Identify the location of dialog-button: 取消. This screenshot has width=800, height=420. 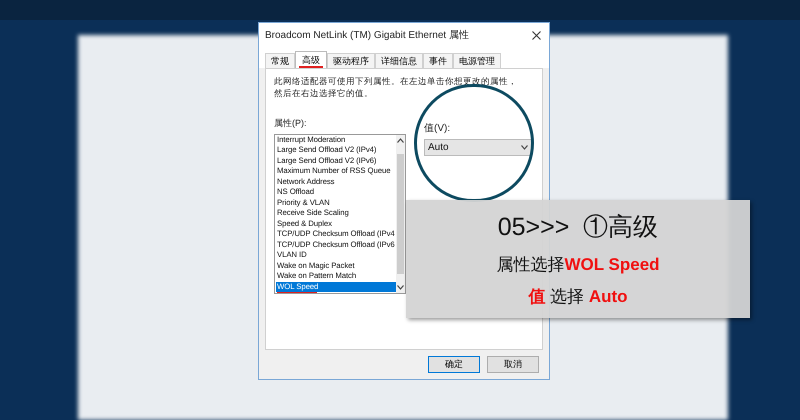
(513, 364).